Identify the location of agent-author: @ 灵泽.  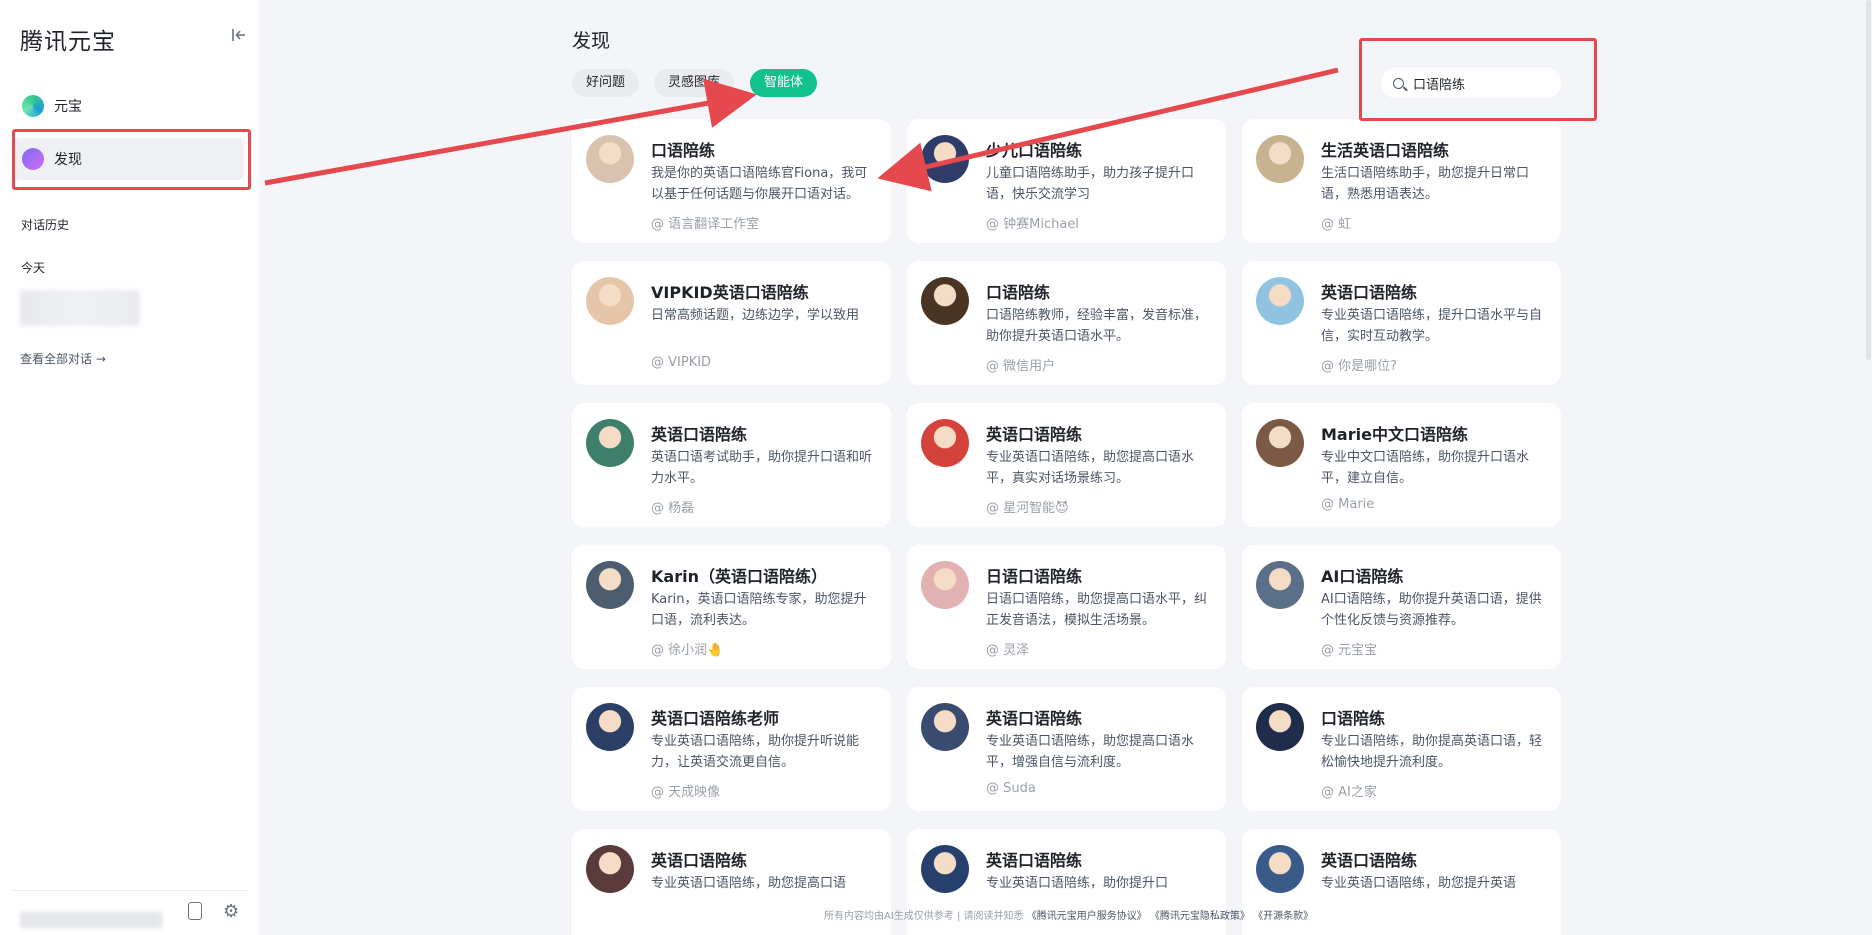
(1008, 650).